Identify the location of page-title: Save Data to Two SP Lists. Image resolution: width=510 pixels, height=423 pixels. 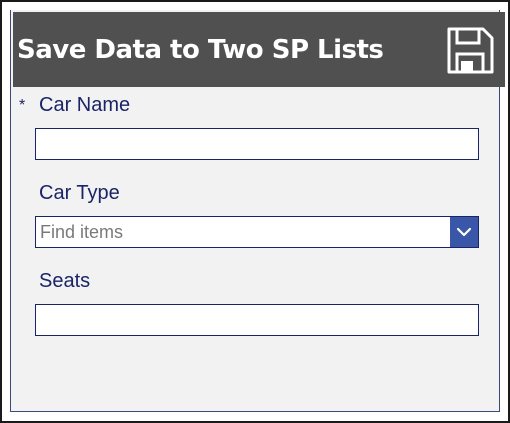
(200, 49).